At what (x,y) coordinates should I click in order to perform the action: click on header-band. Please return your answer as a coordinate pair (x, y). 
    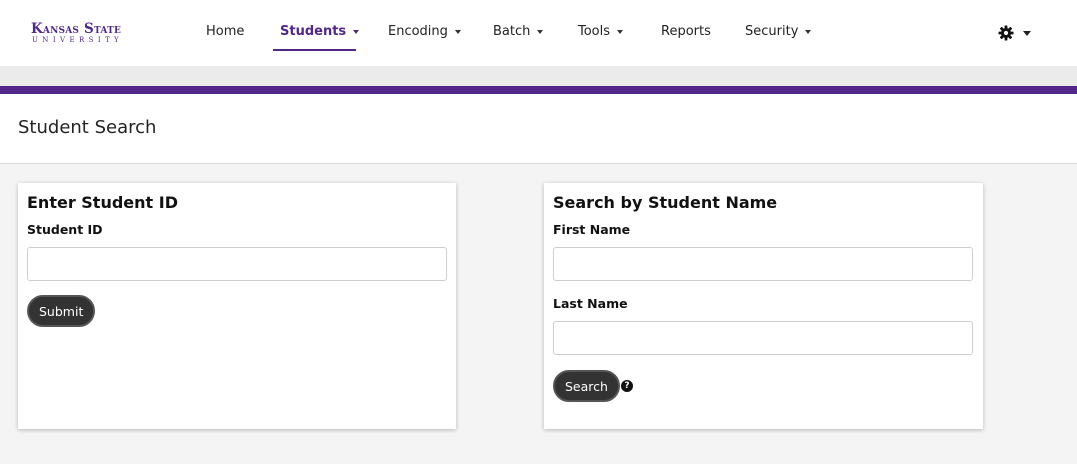
    Looking at the image, I should click on (538, 76).